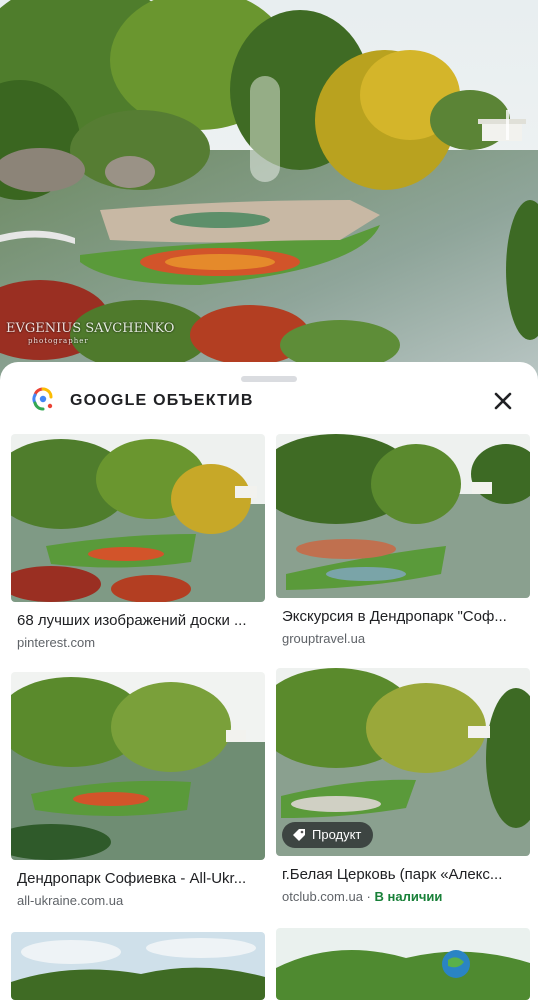 This screenshot has height=1000, width=538. What do you see at coordinates (42, 399) in the screenshot?
I see `google-lens-icon` at bounding box center [42, 399].